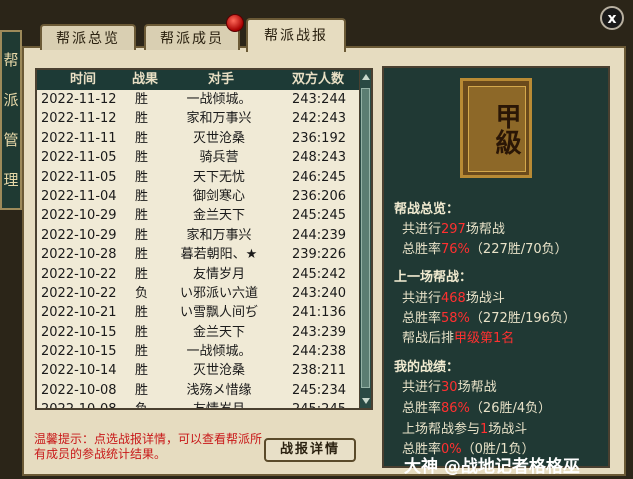  What do you see at coordinates (79, 371) in the screenshot?
I see `cell-date: 2022-10-14` at bounding box center [79, 371].